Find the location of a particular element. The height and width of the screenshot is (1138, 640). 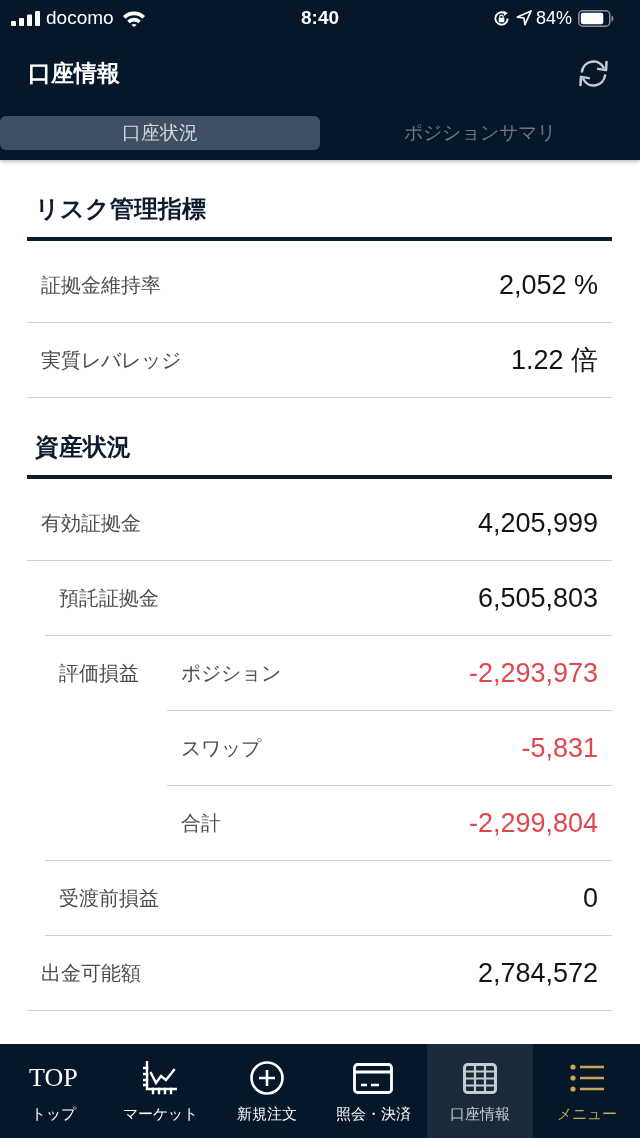

nav-item: メニュー is located at coordinates (586, 1091).